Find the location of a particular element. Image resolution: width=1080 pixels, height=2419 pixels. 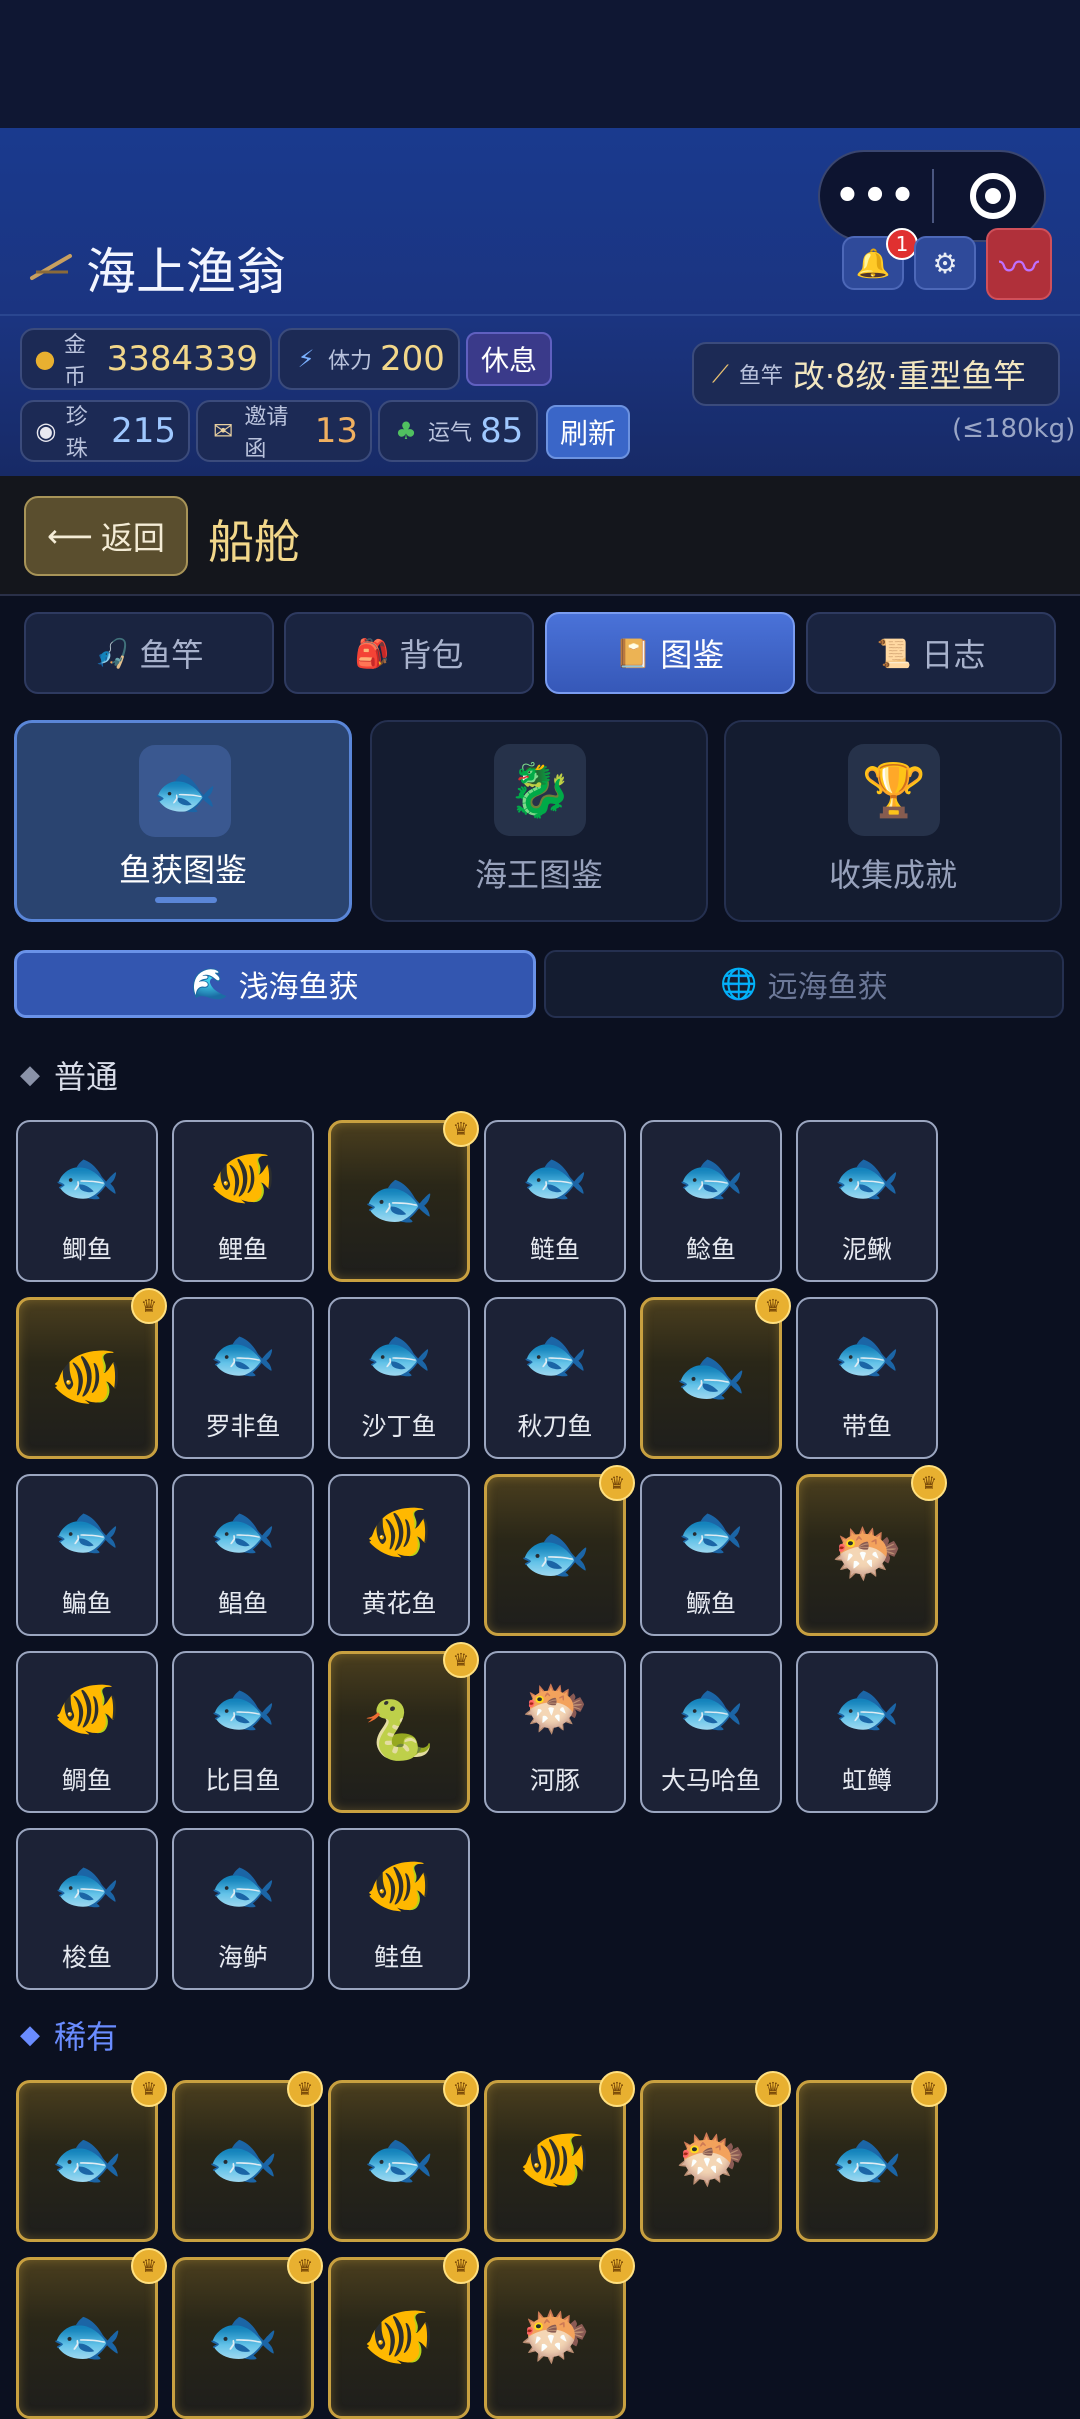

fish-card: 🐟 鲳鱼 is located at coordinates (243, 1555).